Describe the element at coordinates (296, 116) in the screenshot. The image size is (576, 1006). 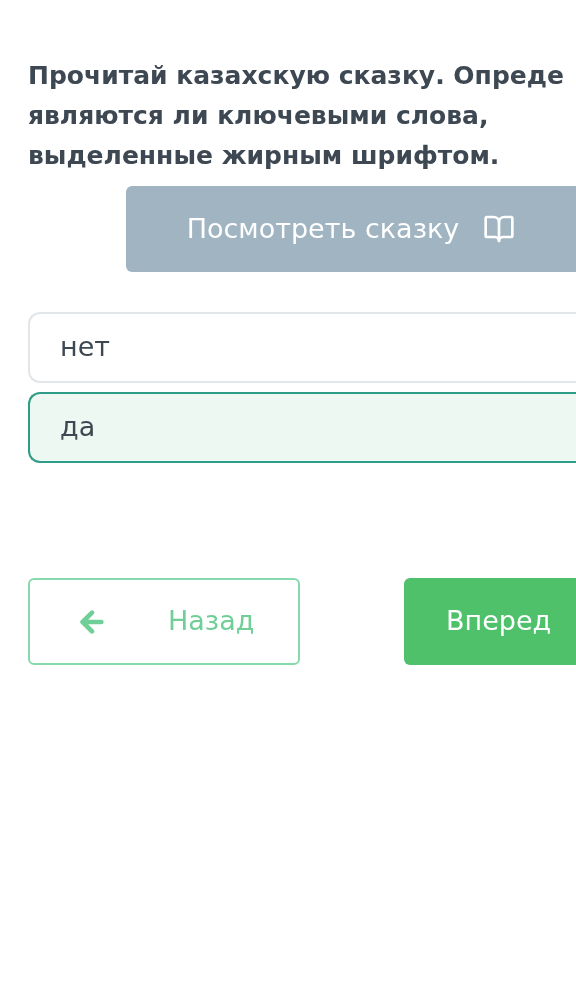
I see `question-text: Прочитай казахскую сказку. Опреде являются ли ключевыми слова, выделенные жирным шрифтом.` at that location.